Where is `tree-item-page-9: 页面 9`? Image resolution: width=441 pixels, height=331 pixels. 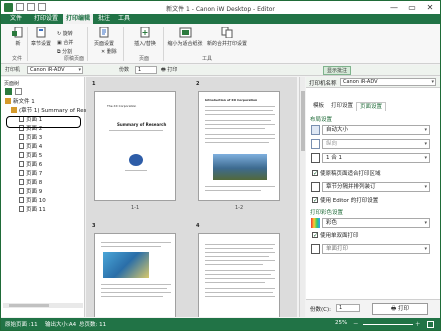
tree-item-page-9: 页面 9 is located at coordinates (30, 192).